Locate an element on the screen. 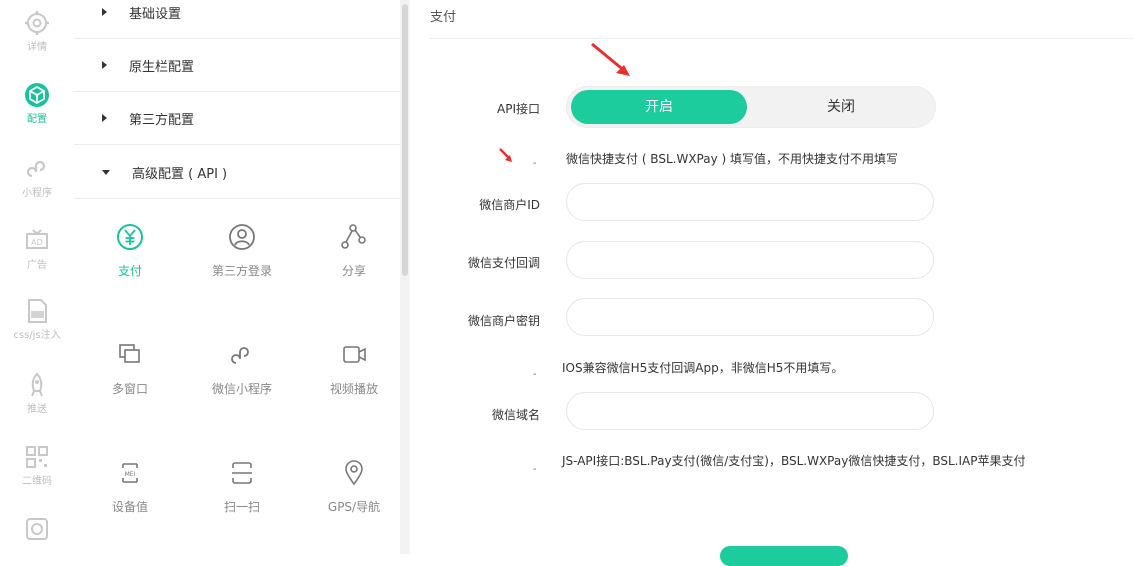  code-file-icon is located at coordinates (37, 311).